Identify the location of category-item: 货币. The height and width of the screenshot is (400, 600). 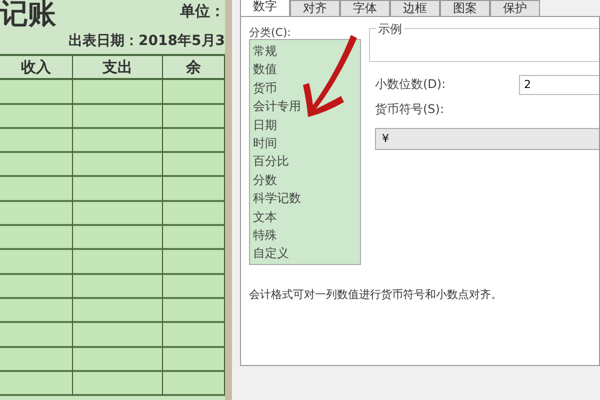
(306, 88).